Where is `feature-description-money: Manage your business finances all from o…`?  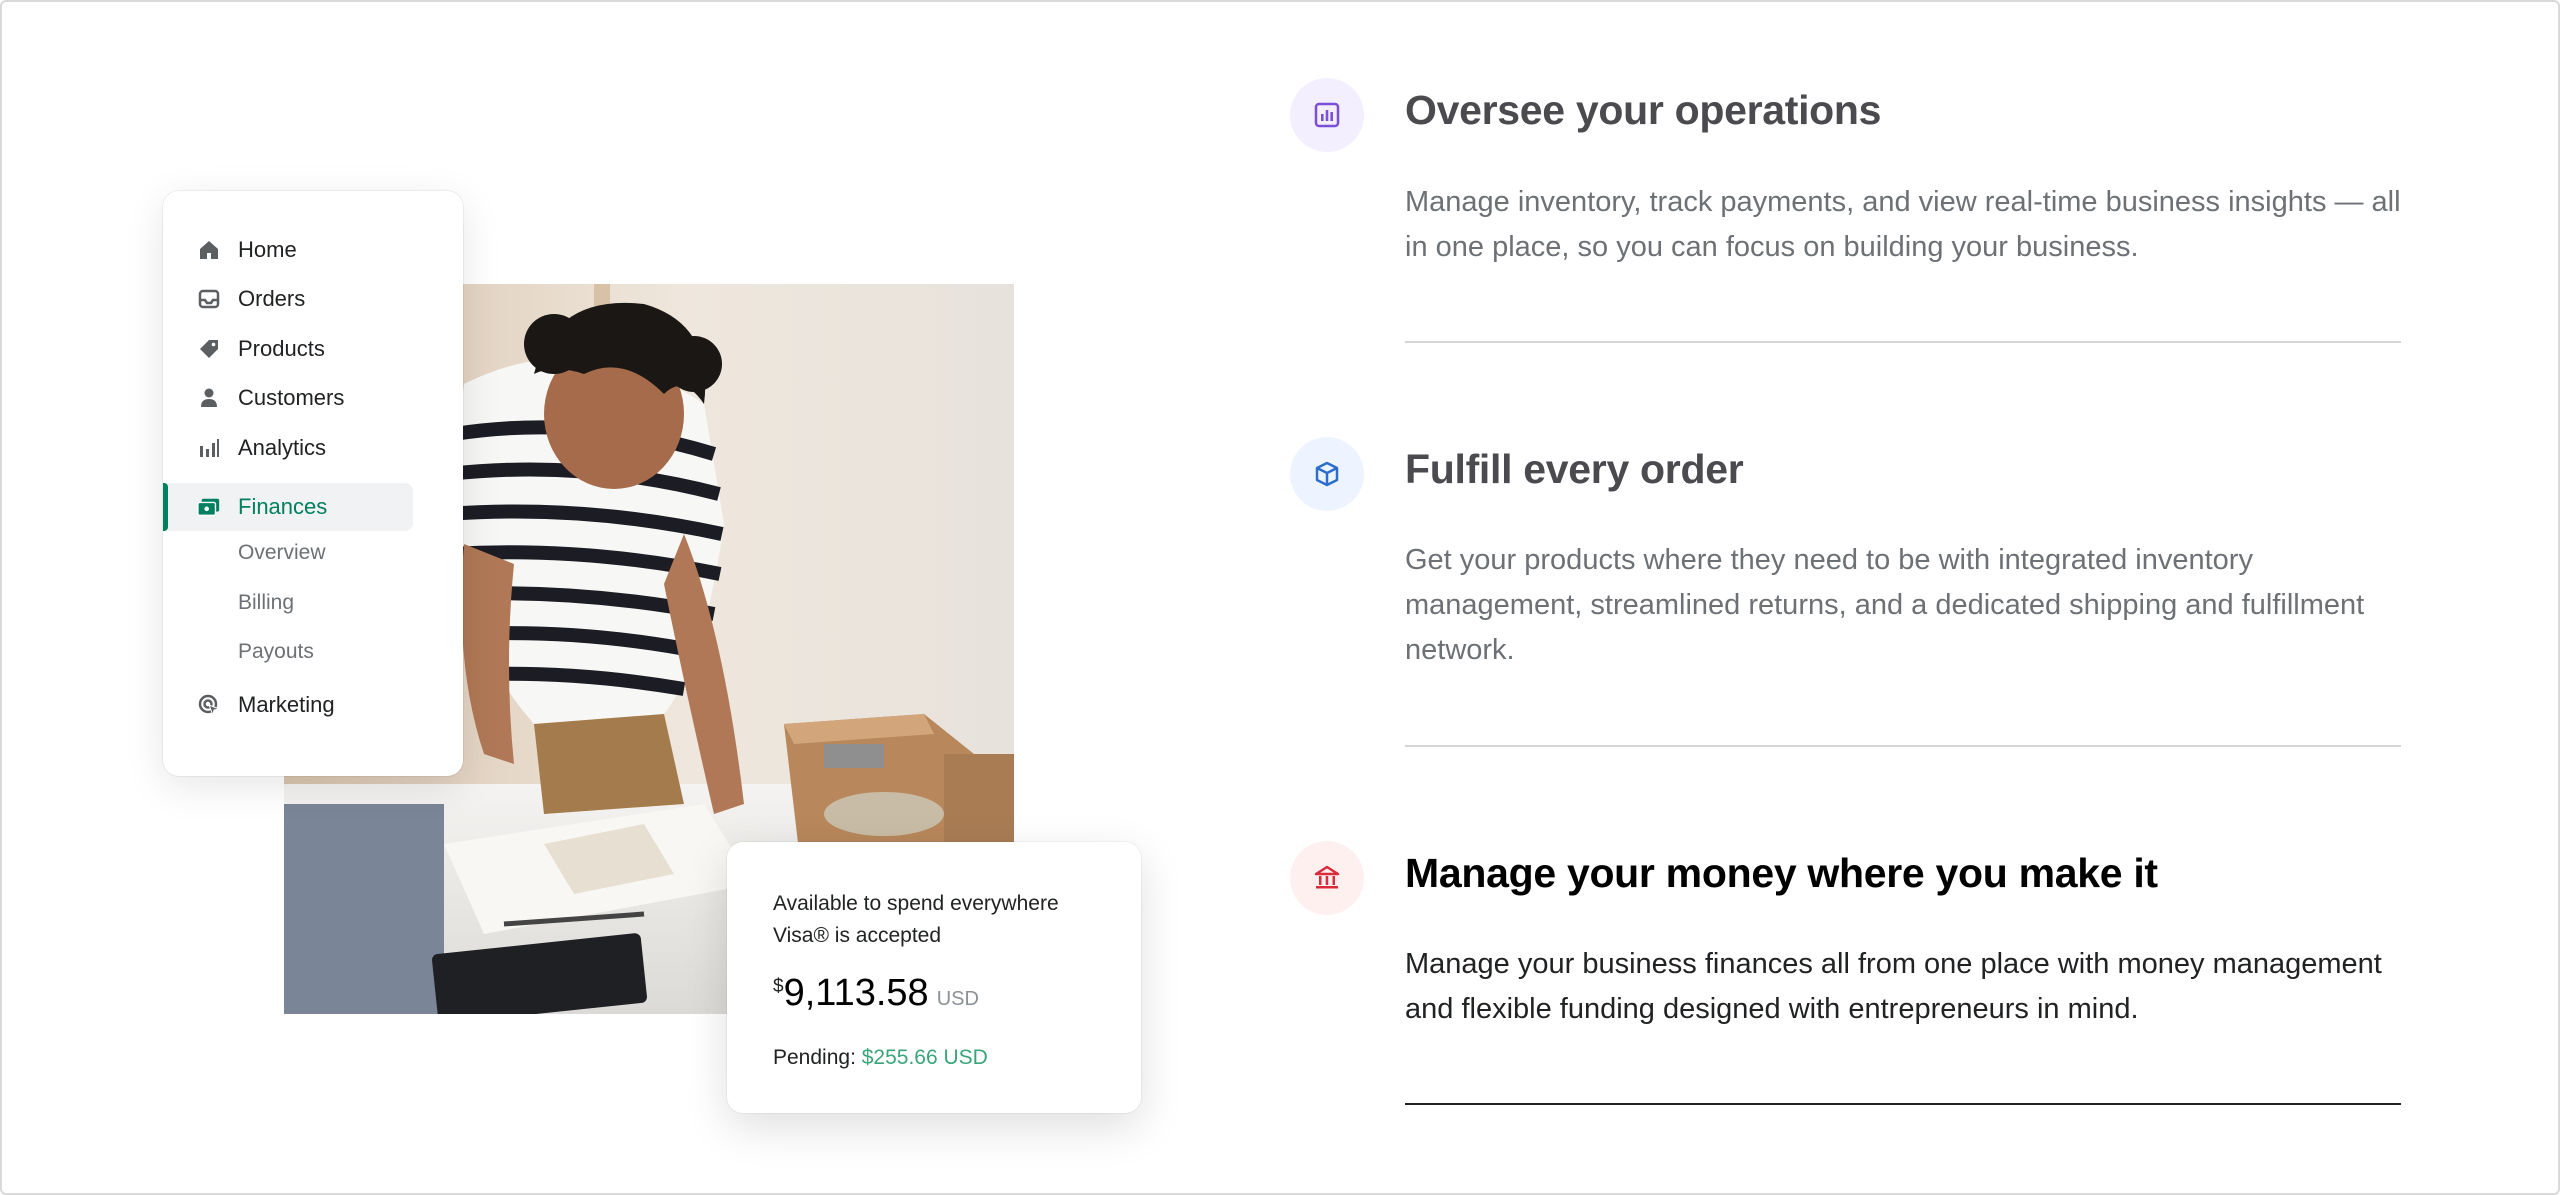
feature-description-money: Manage your business finances all from o… is located at coordinates (1893, 986).